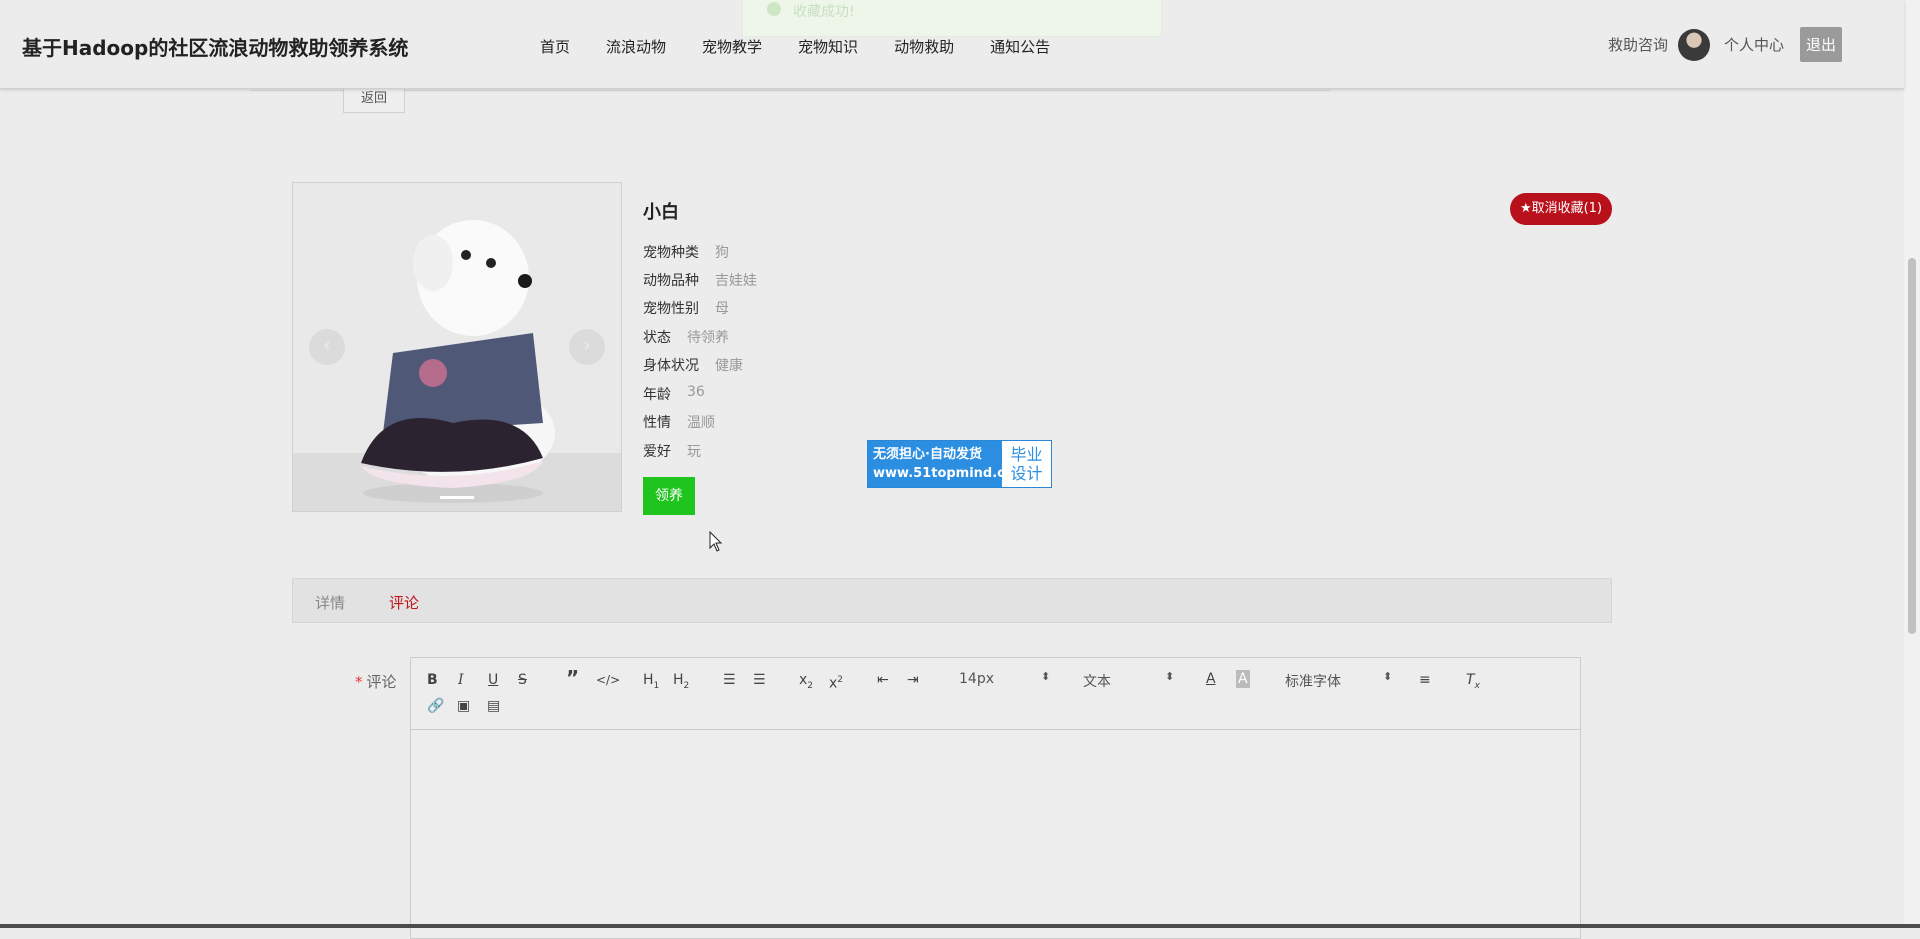 This screenshot has width=1920, height=939. I want to click on check-icon, so click(774, 9).